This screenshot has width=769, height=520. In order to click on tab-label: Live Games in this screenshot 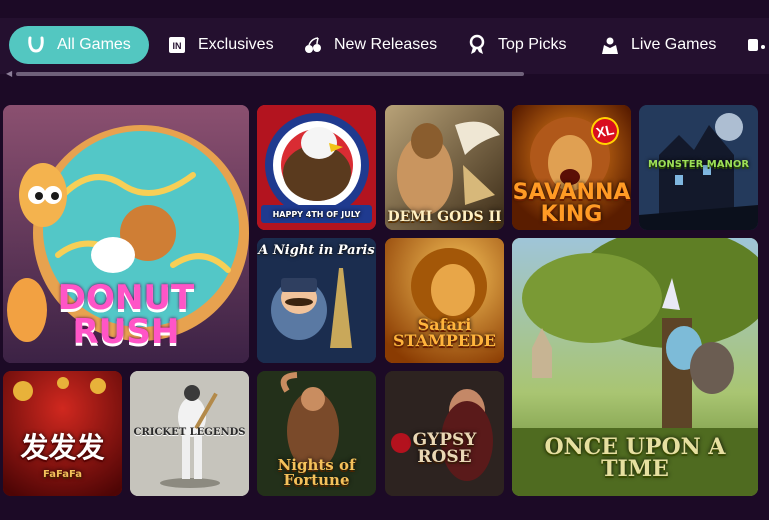, I will do `click(674, 44)`.